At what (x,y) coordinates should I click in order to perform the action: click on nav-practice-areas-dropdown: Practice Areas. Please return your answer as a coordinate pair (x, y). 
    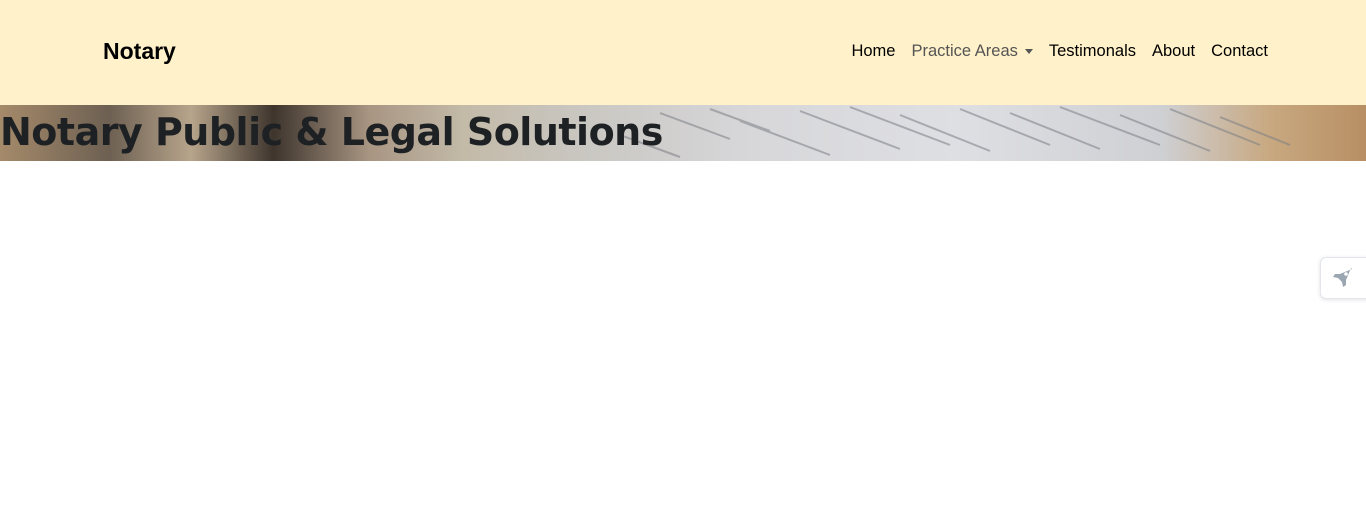
    Looking at the image, I should click on (972, 51).